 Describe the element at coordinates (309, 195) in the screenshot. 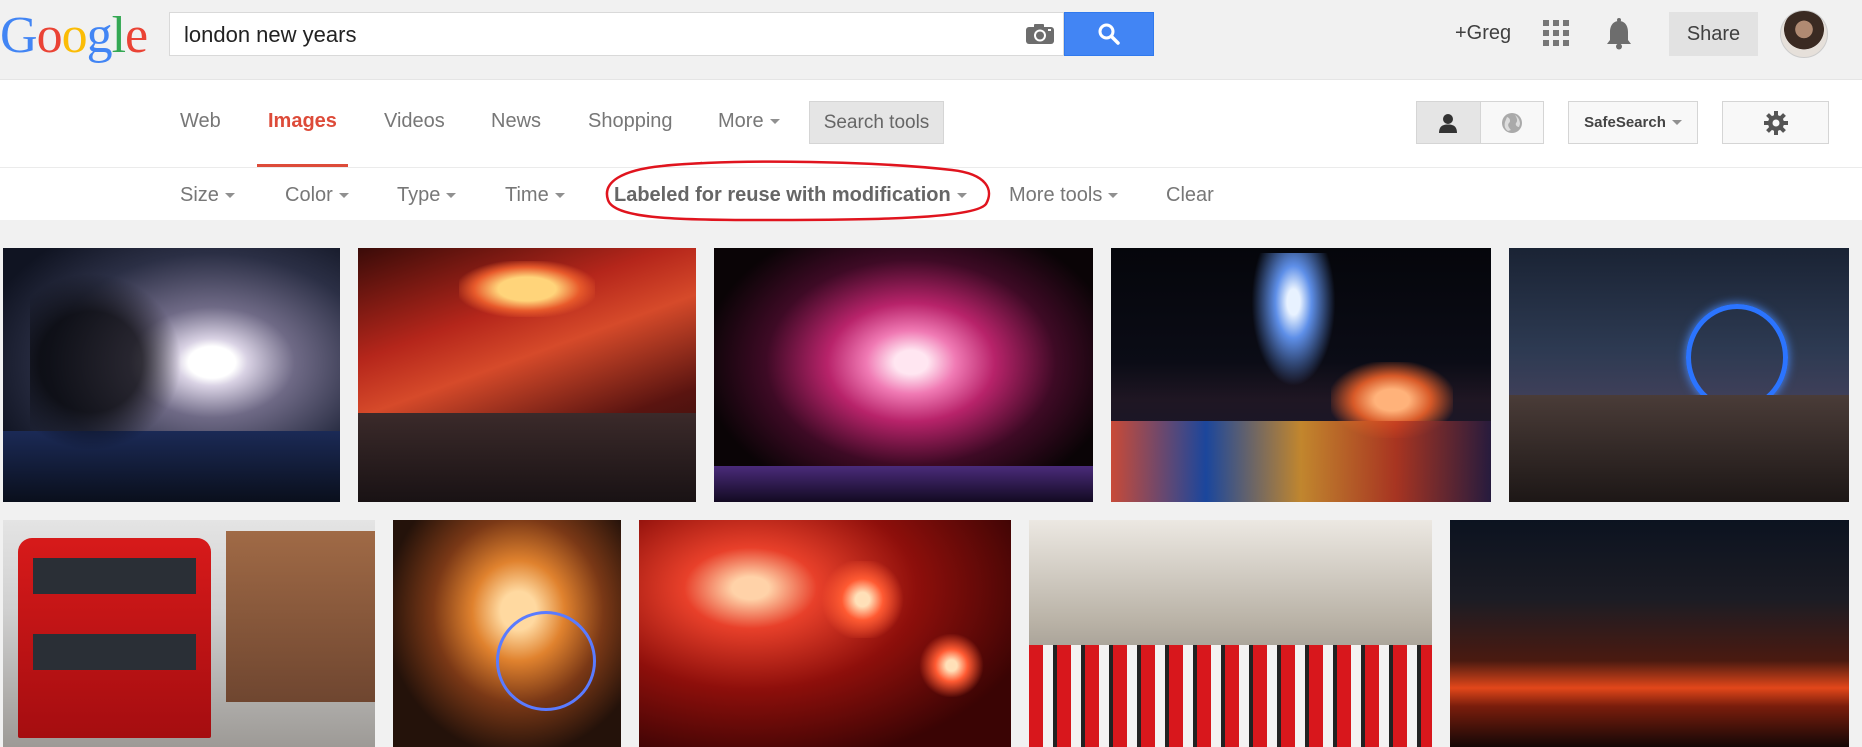

I see `tool-color-label: Color` at that location.